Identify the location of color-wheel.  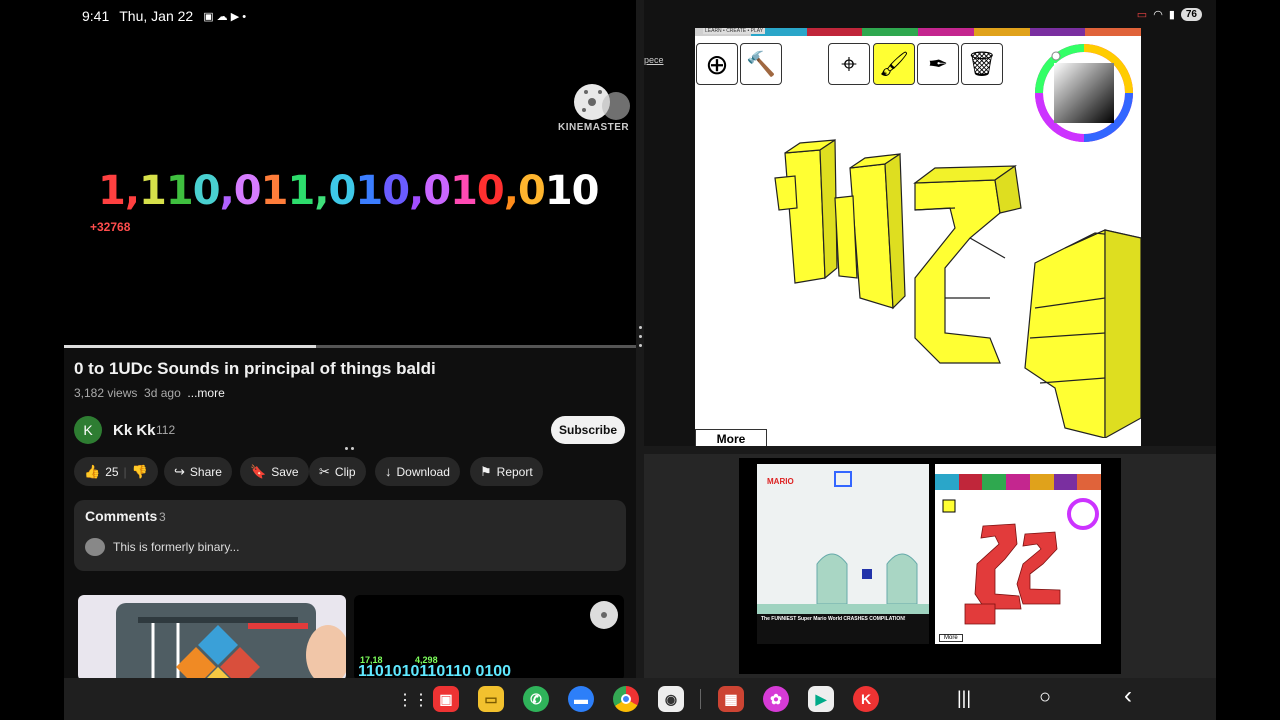
(1084, 93).